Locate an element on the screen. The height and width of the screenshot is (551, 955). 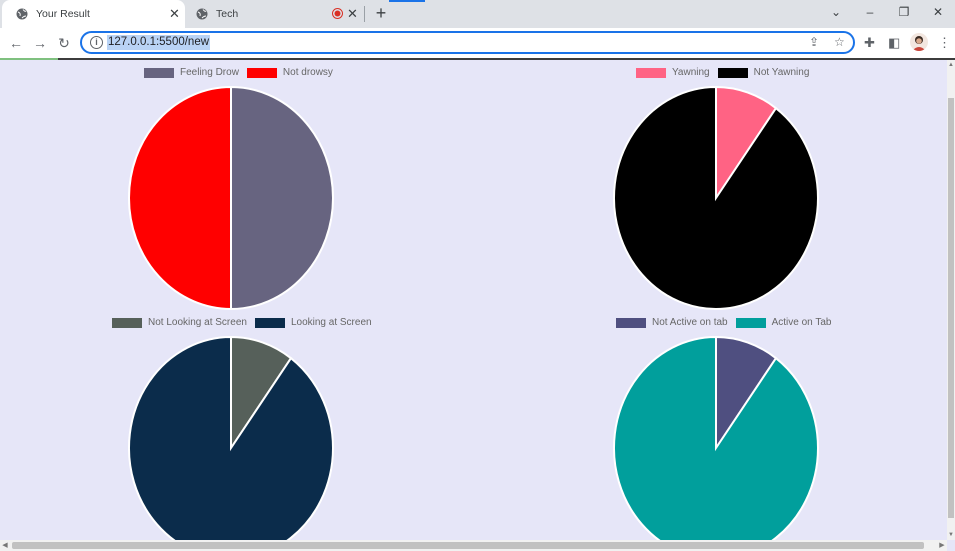
pie-slice-active-on-tab is located at coordinates (716, 437).